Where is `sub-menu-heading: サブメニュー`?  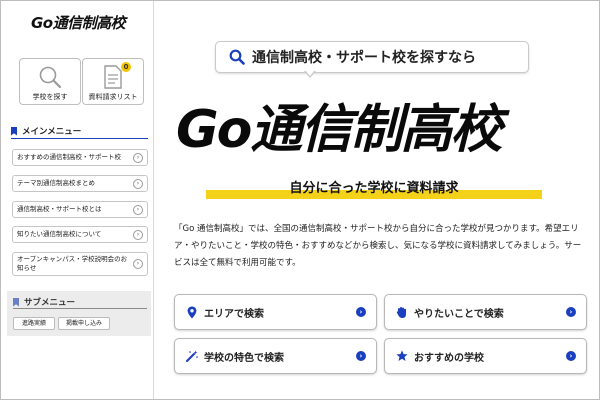
sub-menu-heading: サブメニュー is located at coordinates (44, 302).